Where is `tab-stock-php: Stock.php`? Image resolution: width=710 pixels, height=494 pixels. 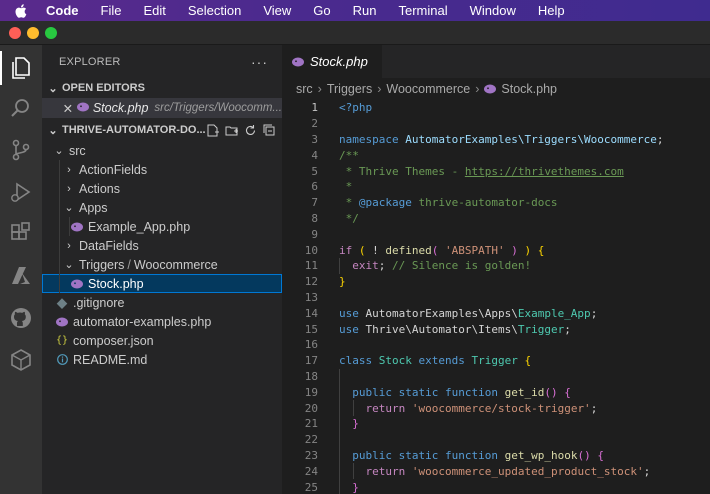
tab-stock-php: Stock.php is located at coordinates (332, 61).